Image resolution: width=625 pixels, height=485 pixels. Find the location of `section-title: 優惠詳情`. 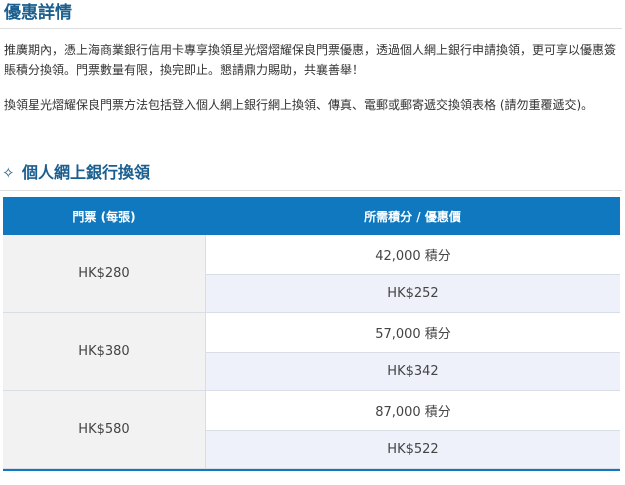

section-title: 優惠詳情 is located at coordinates (38, 13).